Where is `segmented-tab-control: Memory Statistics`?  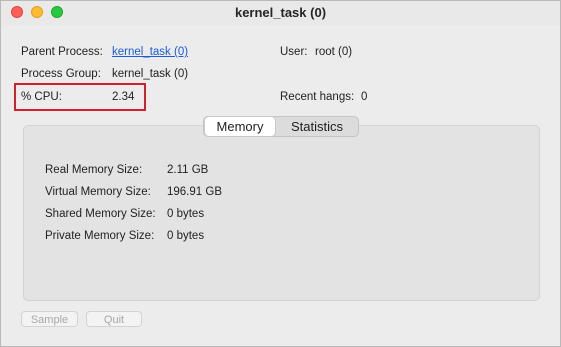
segmented-tab-control: Memory Statistics is located at coordinates (281, 126).